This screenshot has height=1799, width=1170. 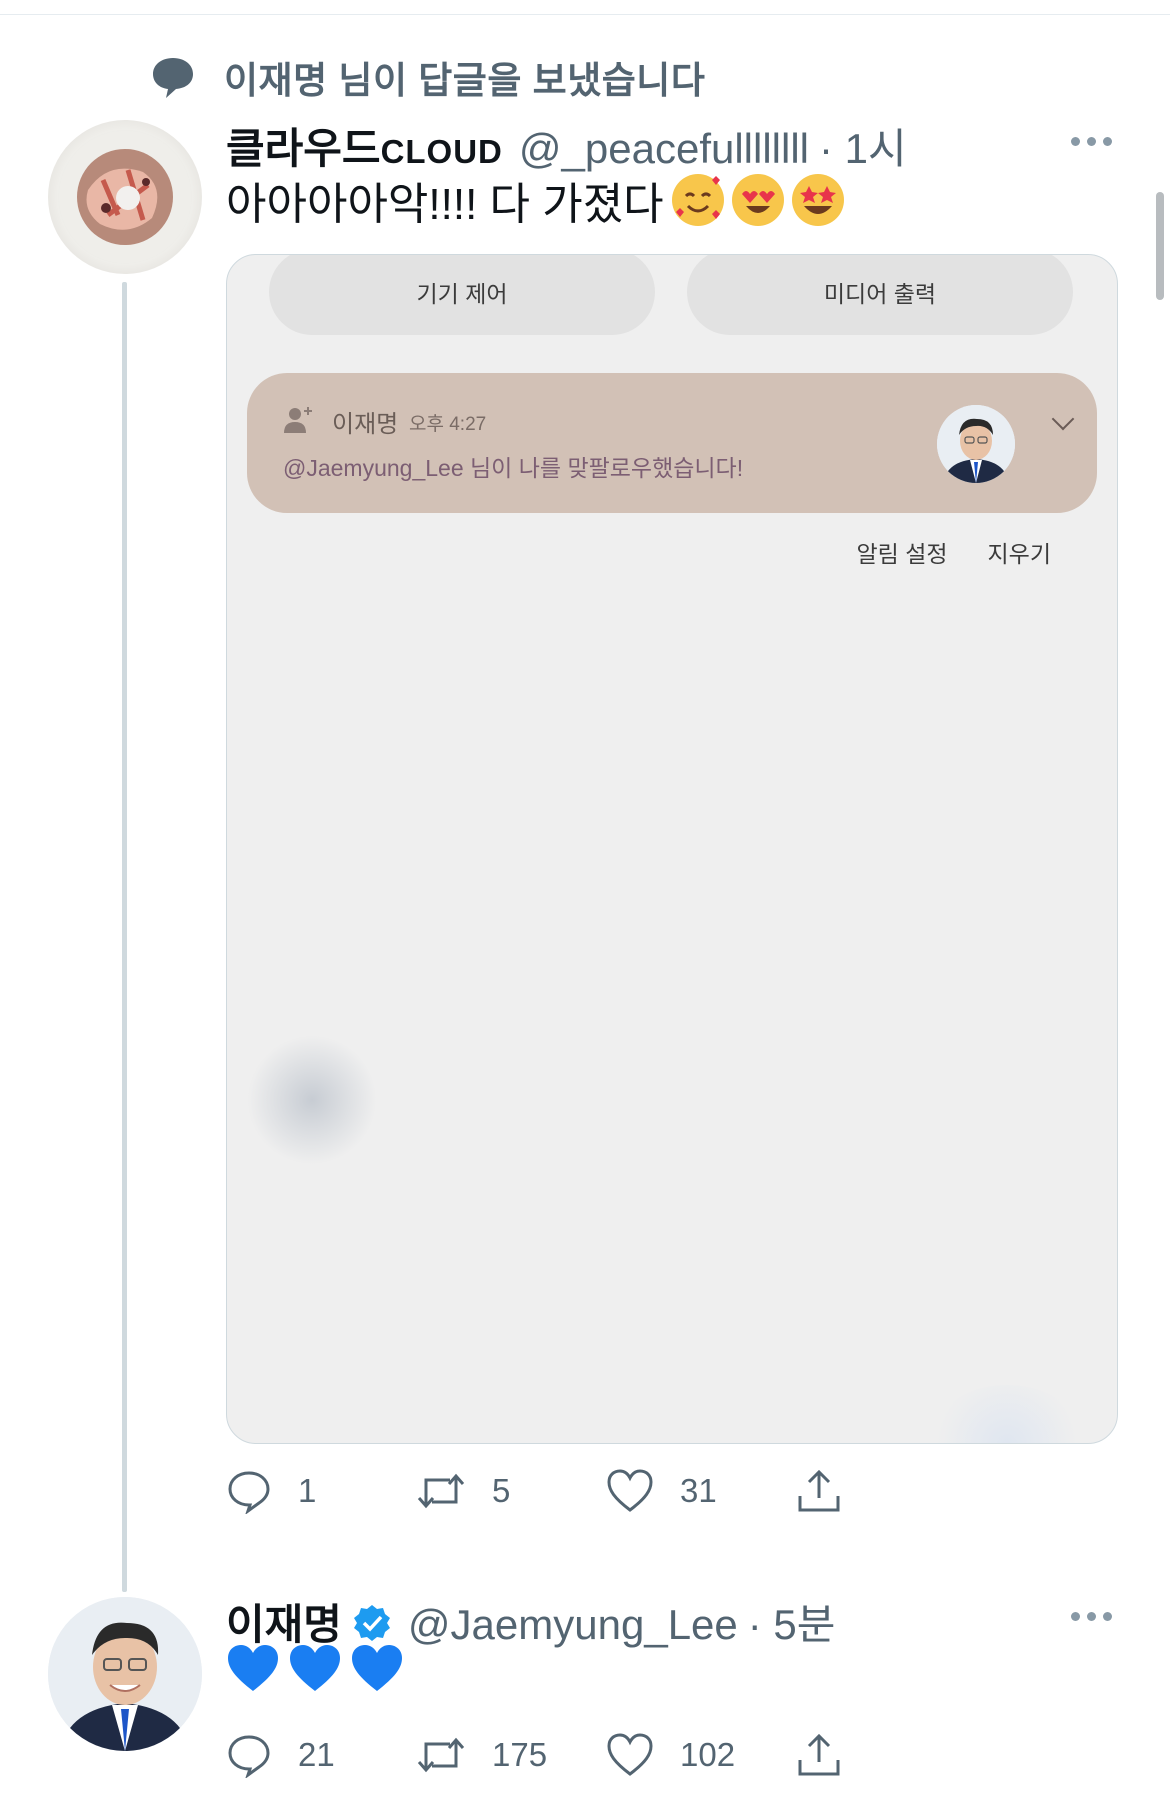 I want to click on tweet-text, so click(x=315, y=1673).